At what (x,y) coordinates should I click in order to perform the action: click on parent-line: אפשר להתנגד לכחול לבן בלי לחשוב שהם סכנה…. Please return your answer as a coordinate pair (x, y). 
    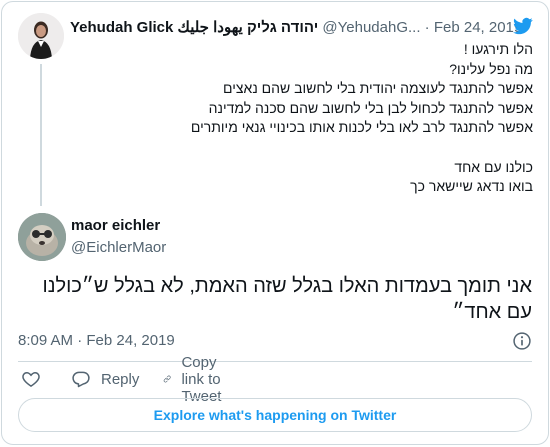
    Looking at the image, I should click on (370, 107).